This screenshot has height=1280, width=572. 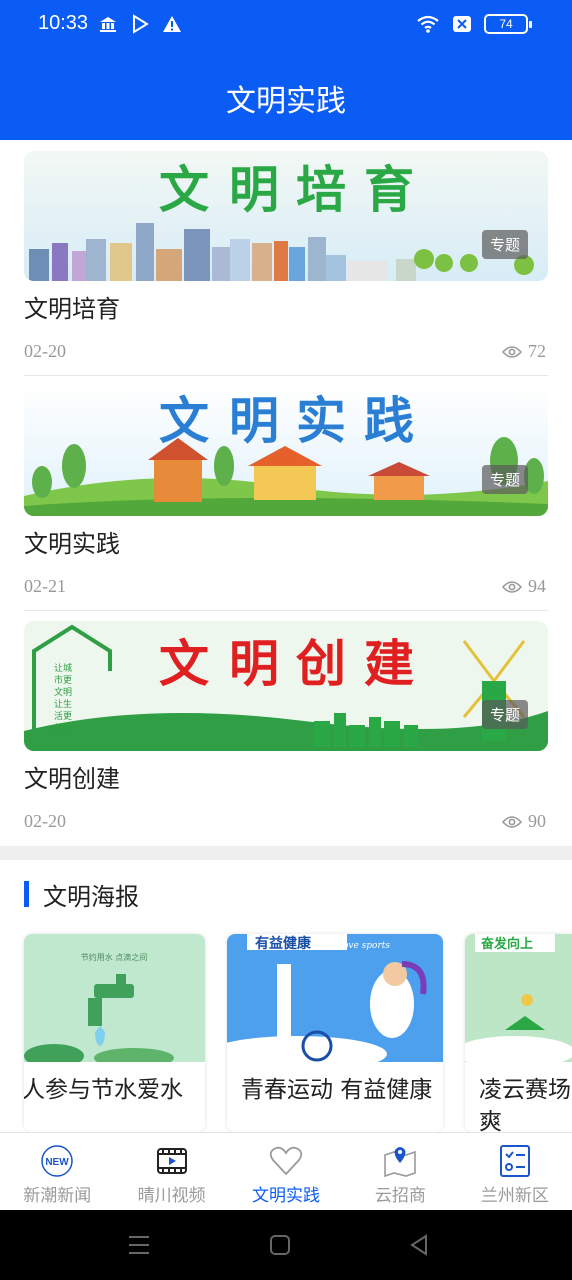 I want to click on svg-text: 美好, so click(x=63, y=728).